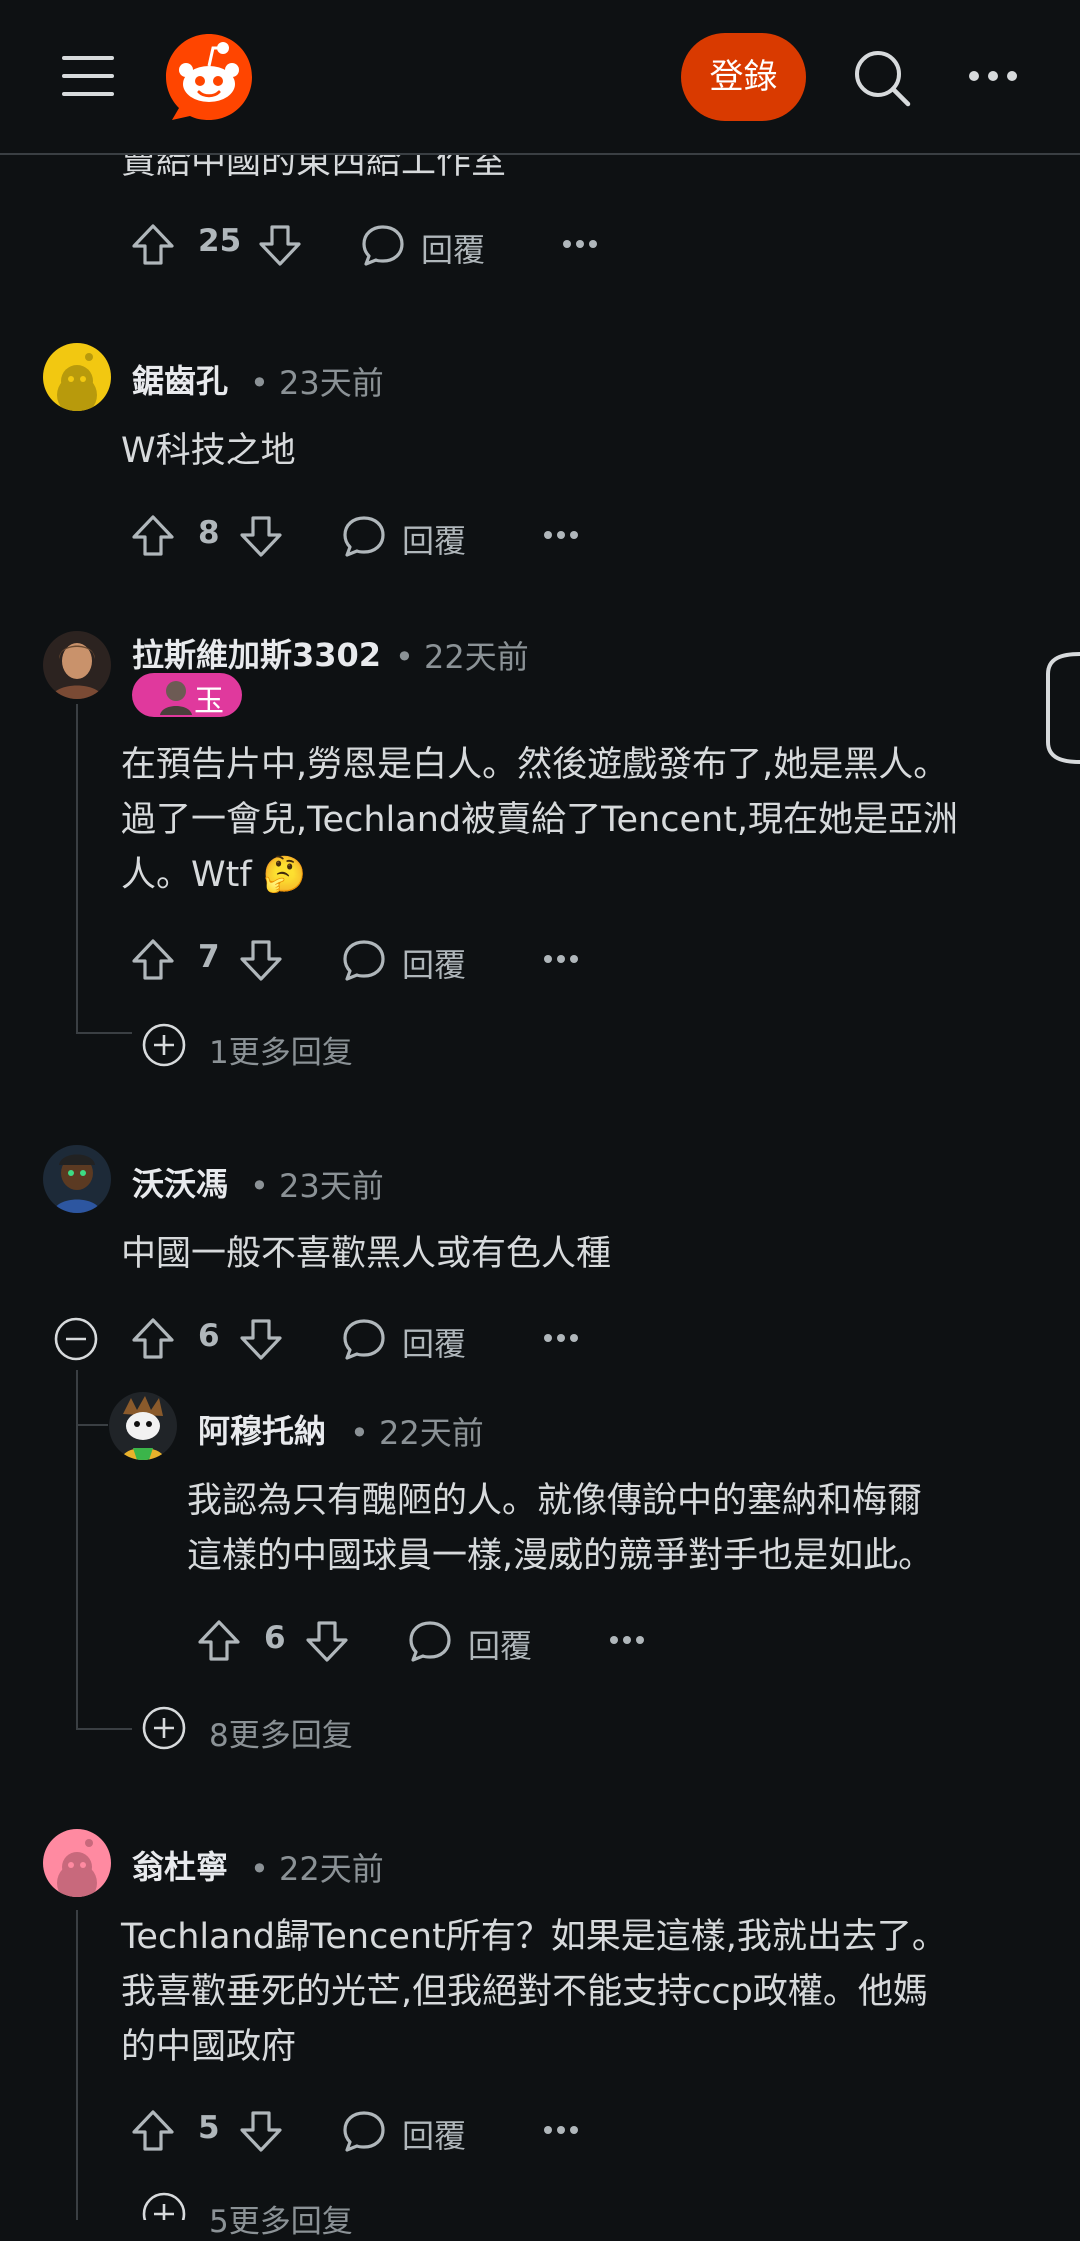 The height and width of the screenshot is (2241, 1080). I want to click on comment-text: 我喜歡垂死的光芒,但我絕對不能支持ccp政權。他媽, so click(524, 1992).